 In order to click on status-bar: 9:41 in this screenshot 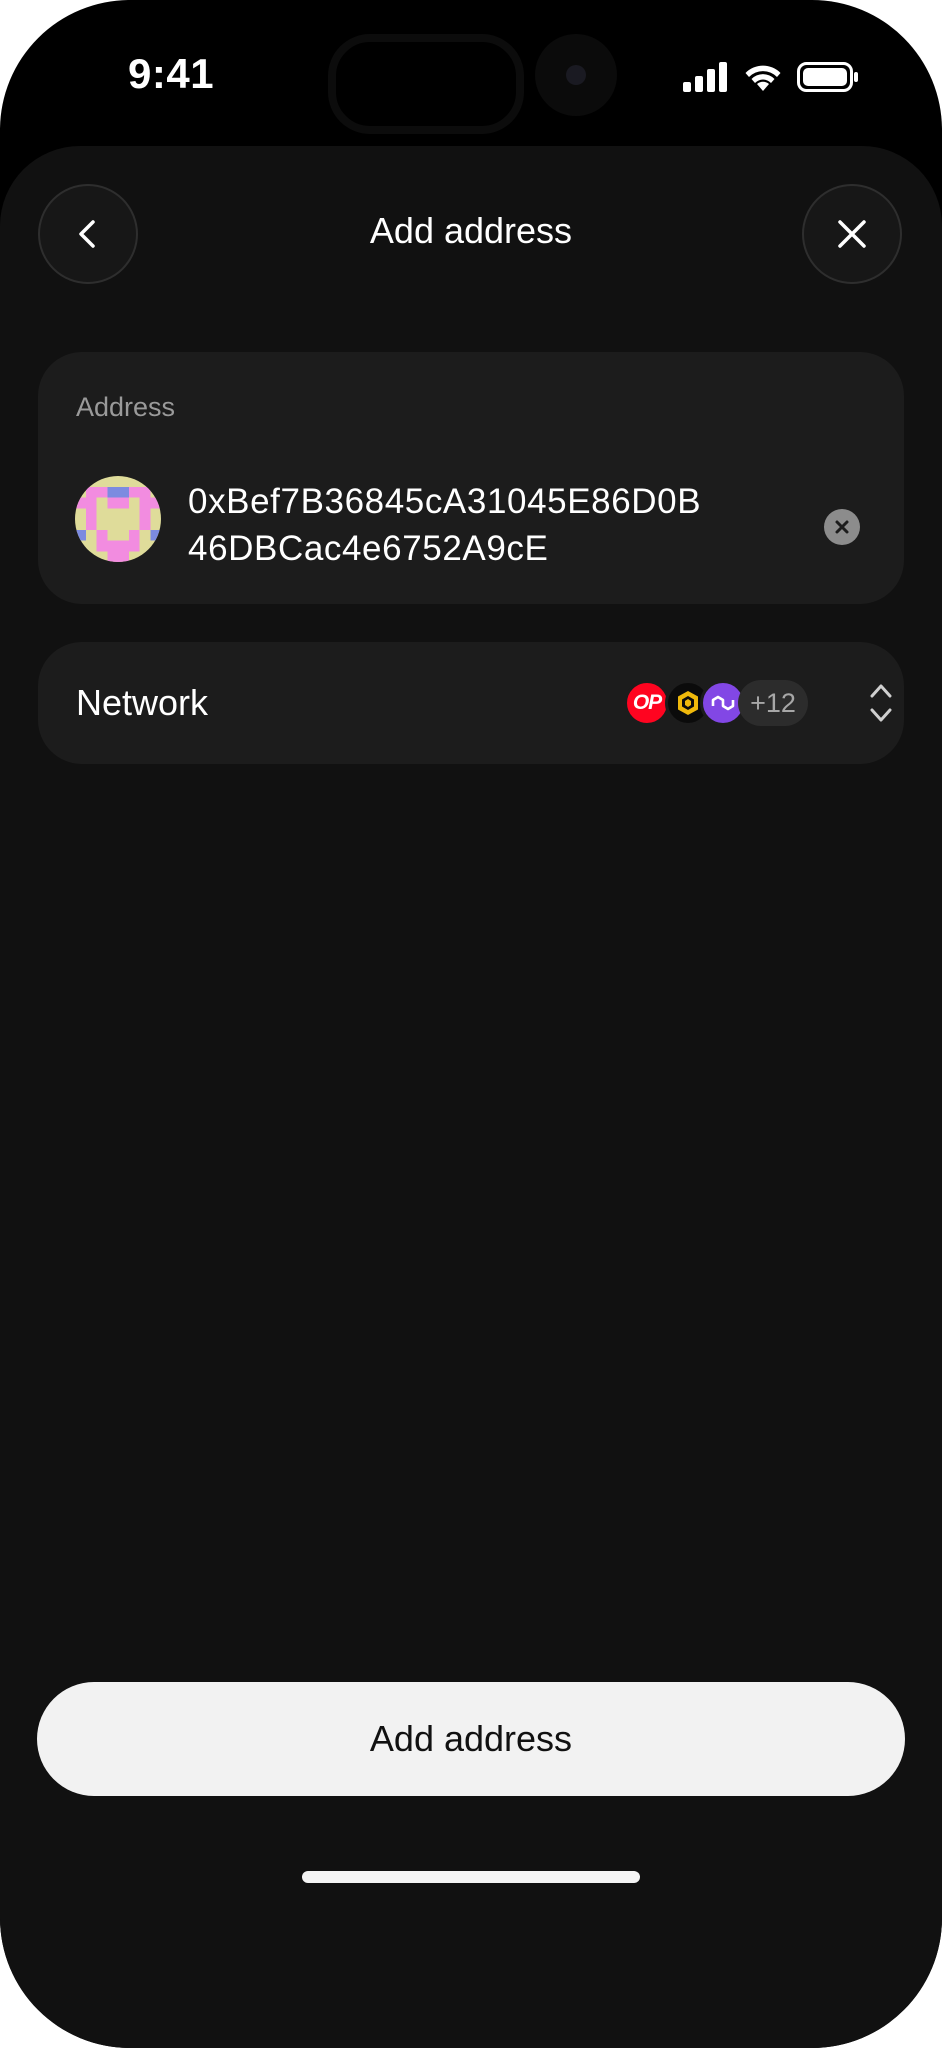, I will do `click(471, 72)`.